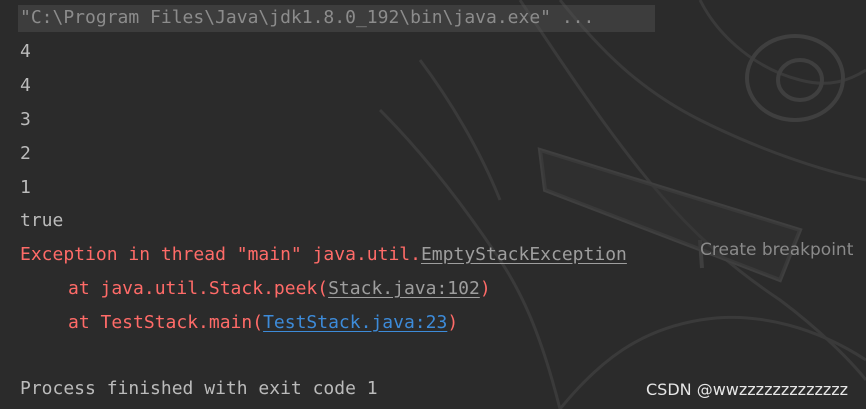 This screenshot has height=409, width=866. What do you see at coordinates (166, 322) in the screenshot?
I see `stack-frame-text: at TestStack.main(` at bounding box center [166, 322].